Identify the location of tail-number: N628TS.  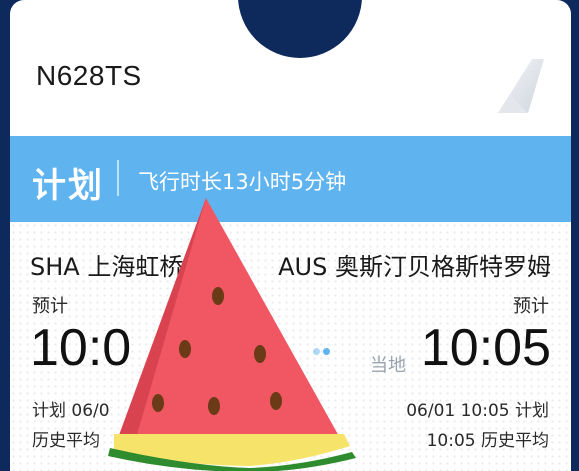
(89, 75).